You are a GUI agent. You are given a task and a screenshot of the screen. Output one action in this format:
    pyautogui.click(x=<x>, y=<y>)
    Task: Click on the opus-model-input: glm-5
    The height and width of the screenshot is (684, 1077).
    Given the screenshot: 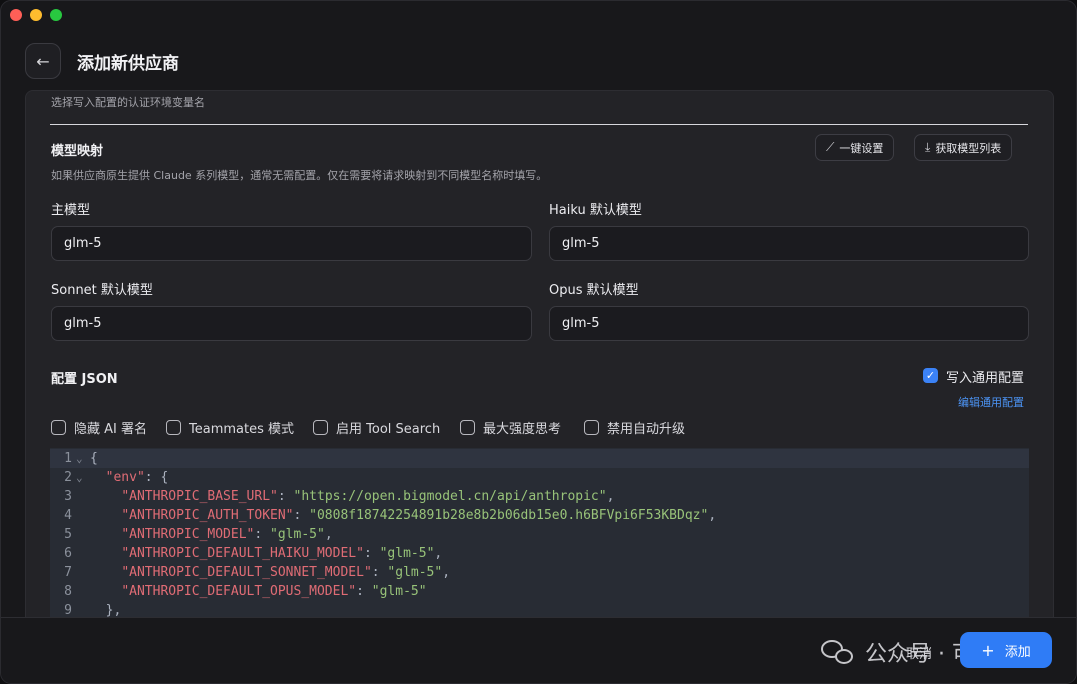 What is the action you would take?
    pyautogui.click(x=789, y=323)
    